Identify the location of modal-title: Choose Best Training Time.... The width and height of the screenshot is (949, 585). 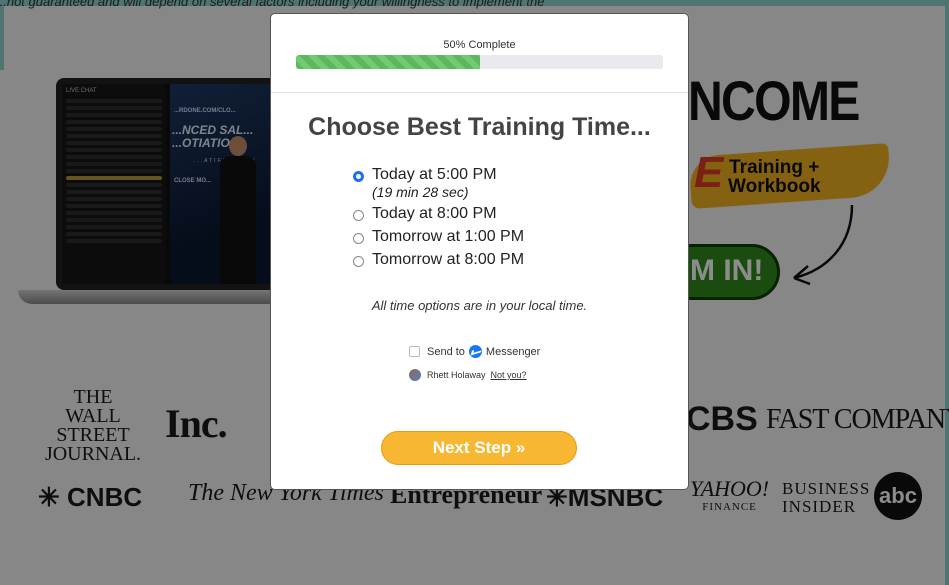
(479, 127).